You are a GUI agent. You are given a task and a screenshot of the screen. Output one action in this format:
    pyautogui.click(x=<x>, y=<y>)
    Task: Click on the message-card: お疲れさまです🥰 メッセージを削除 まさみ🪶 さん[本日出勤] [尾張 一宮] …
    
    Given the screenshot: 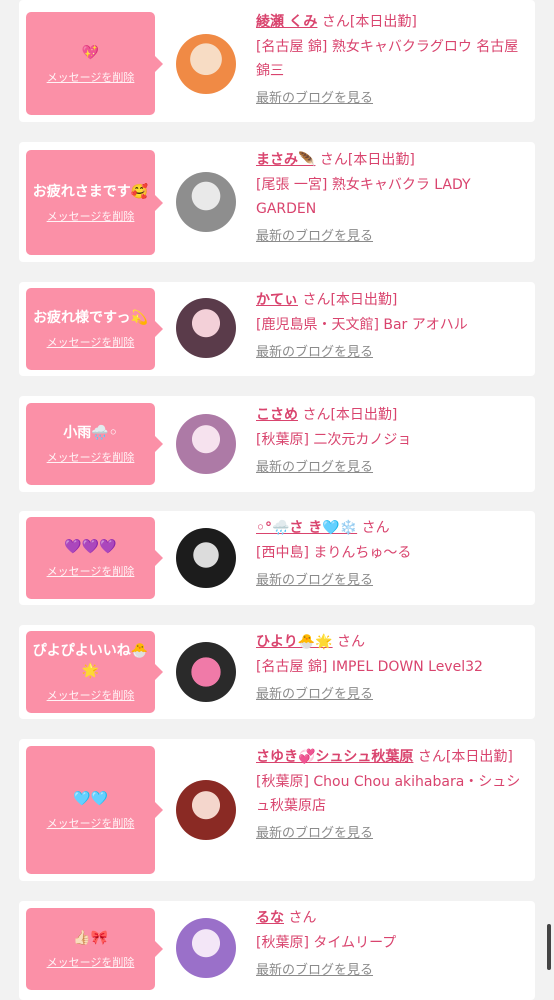 What is the action you would take?
    pyautogui.click(x=277, y=202)
    